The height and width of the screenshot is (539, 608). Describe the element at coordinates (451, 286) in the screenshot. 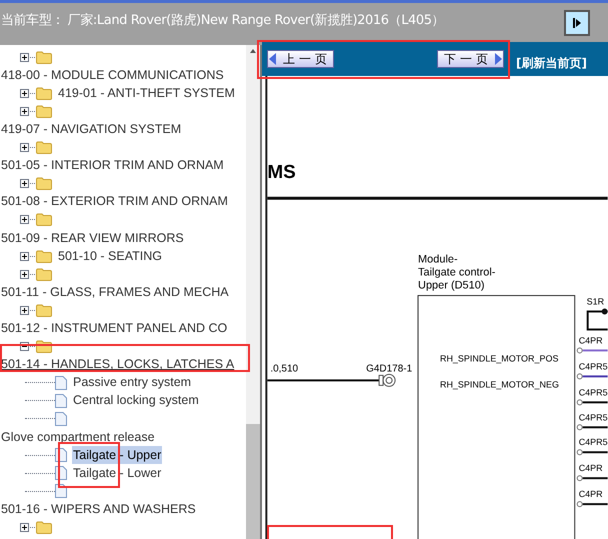

I see `module-label: Upper (D510)` at that location.